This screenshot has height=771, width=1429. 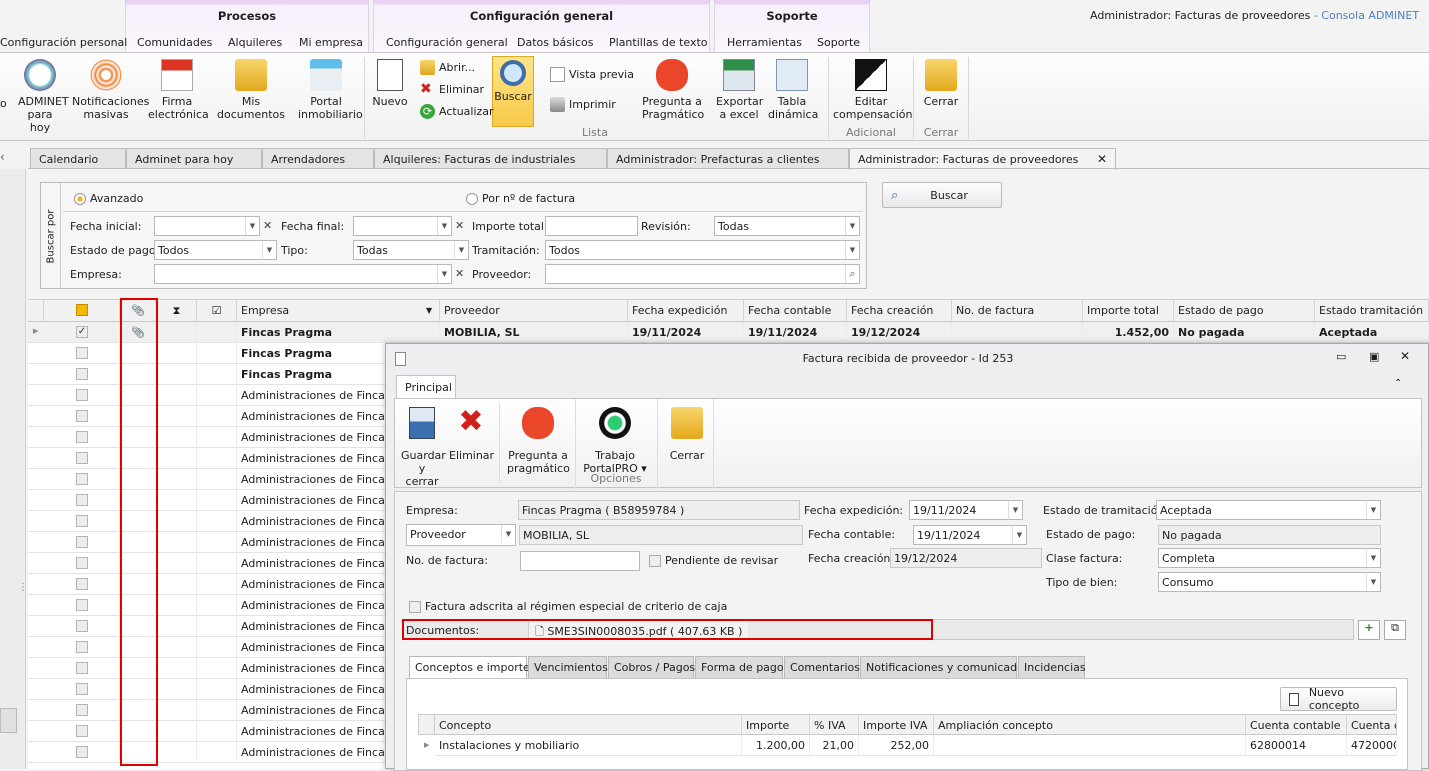 I want to click on select-all-header, so click(x=82, y=311).